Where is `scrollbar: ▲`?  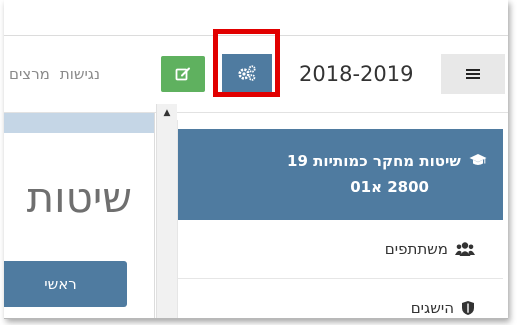
scrollbar: ▲ is located at coordinates (166, 211).